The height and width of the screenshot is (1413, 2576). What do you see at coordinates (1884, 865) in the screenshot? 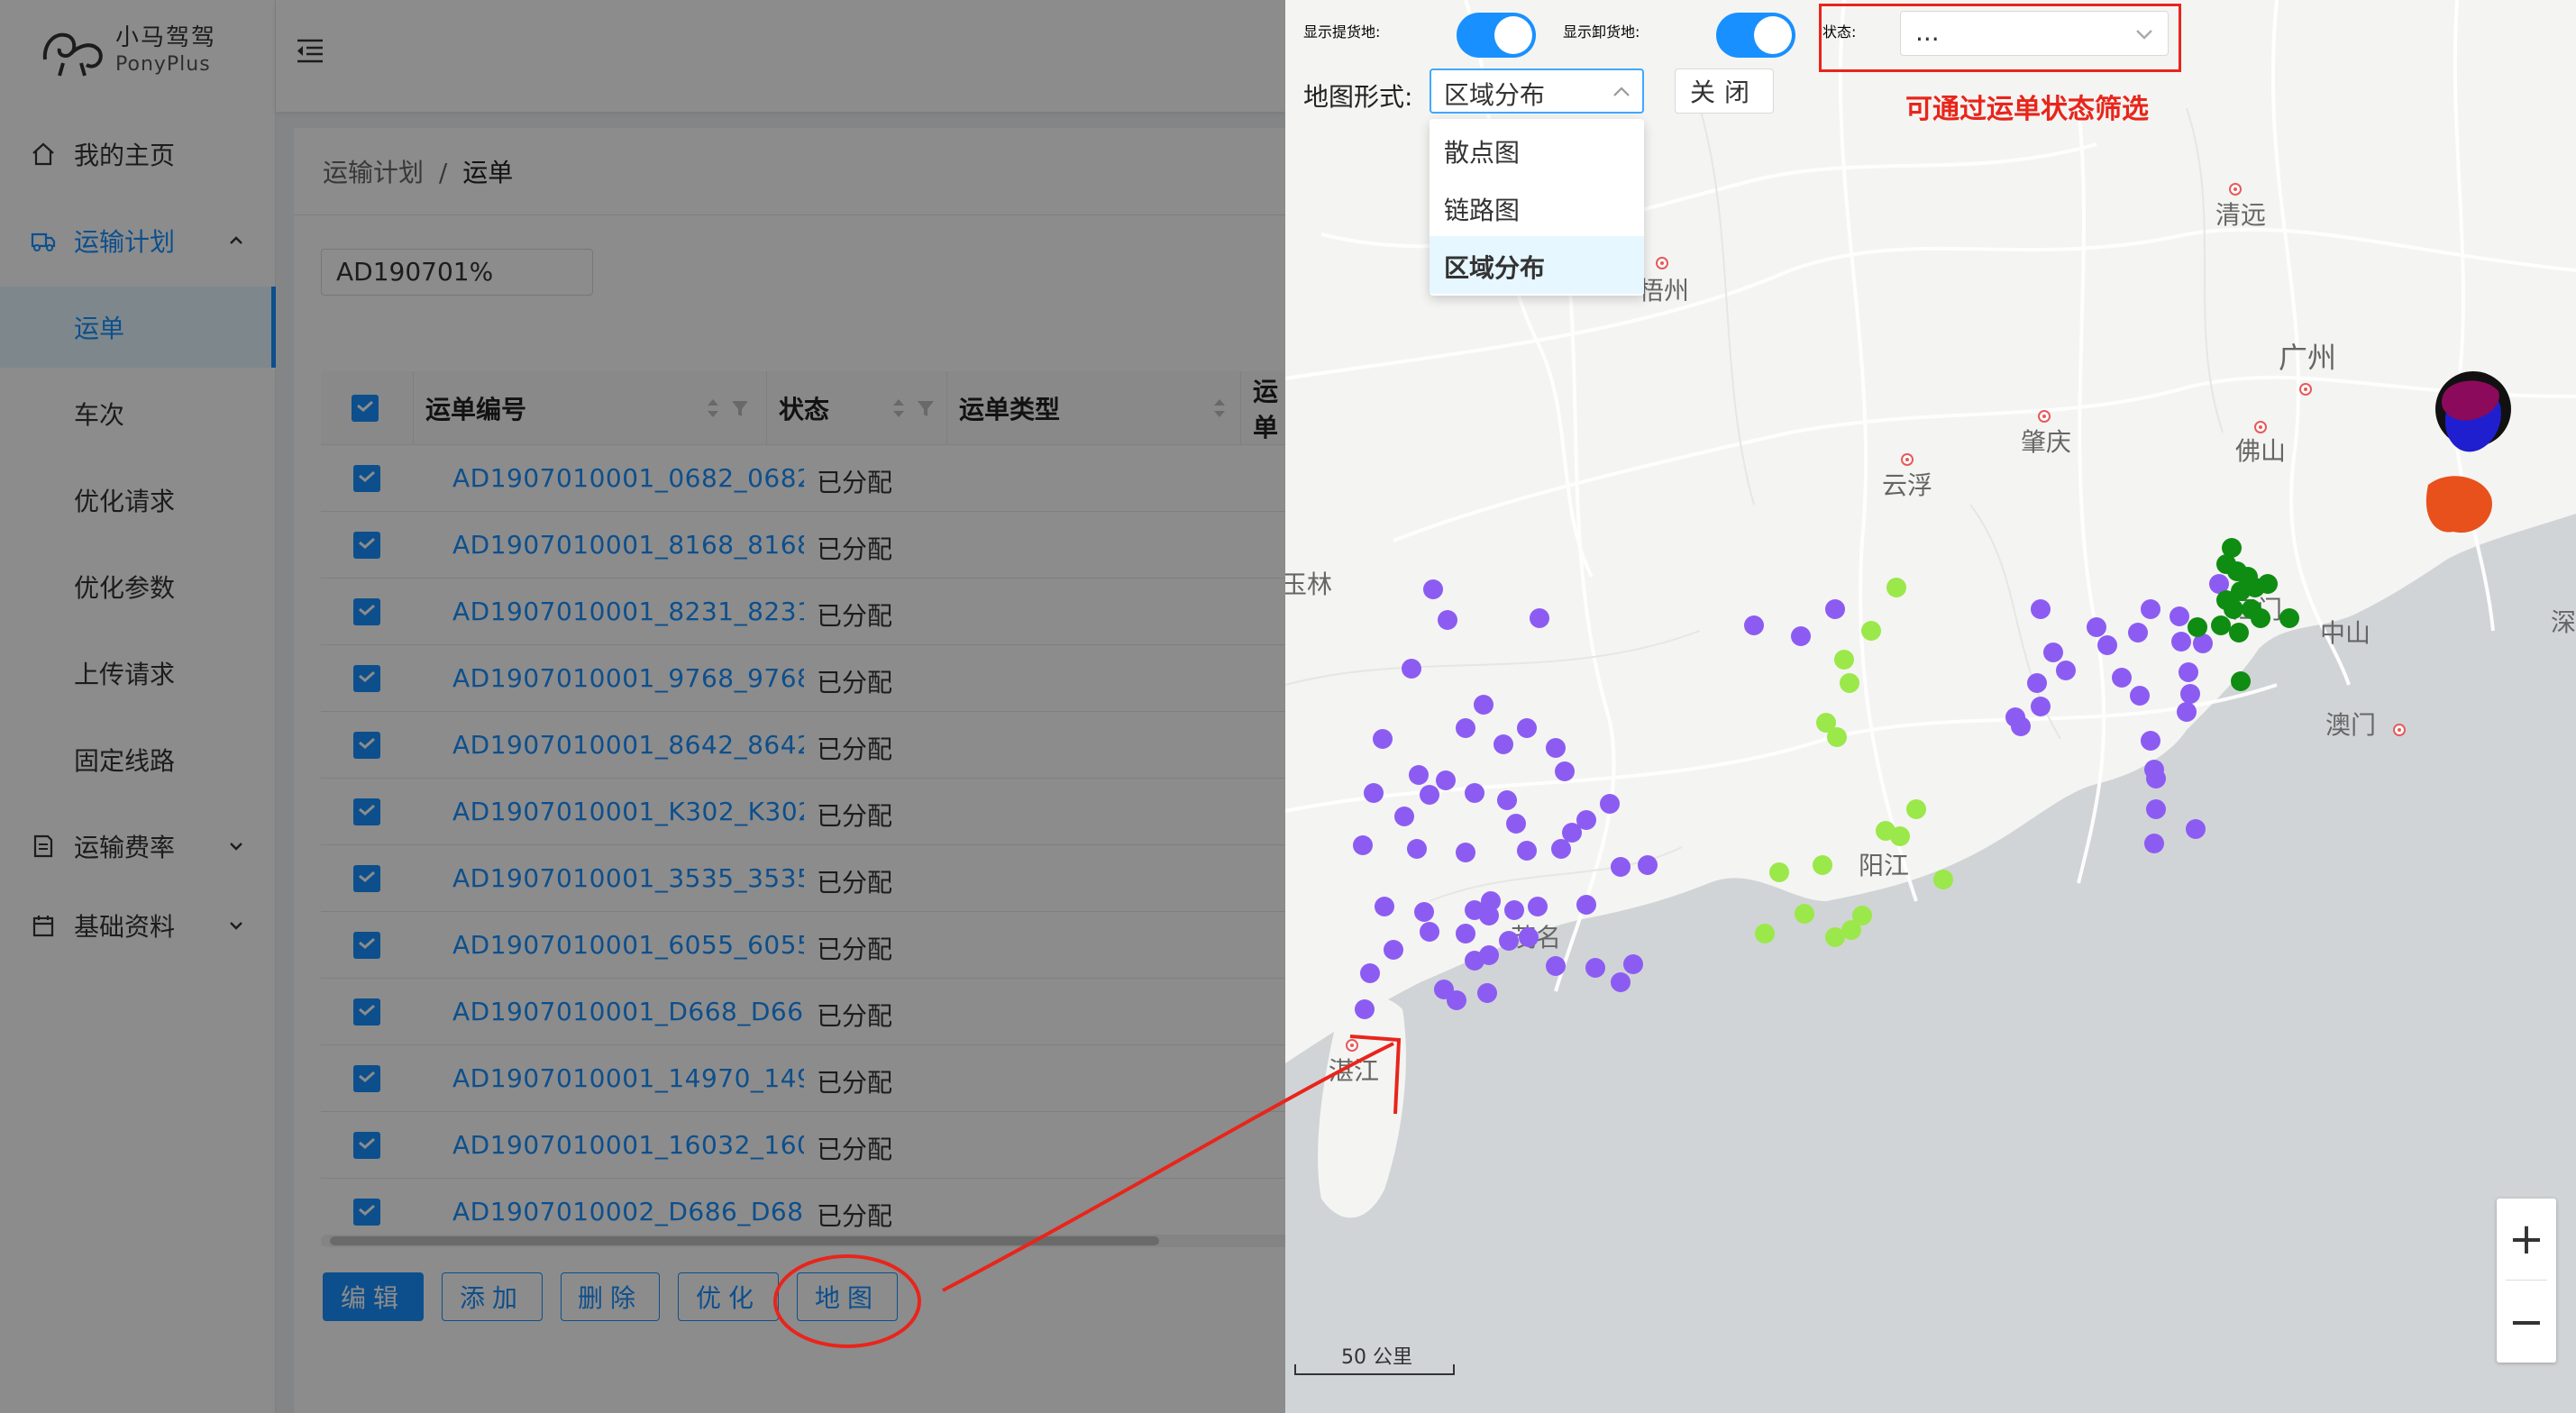
I see `city-label: 阳江` at bounding box center [1884, 865].